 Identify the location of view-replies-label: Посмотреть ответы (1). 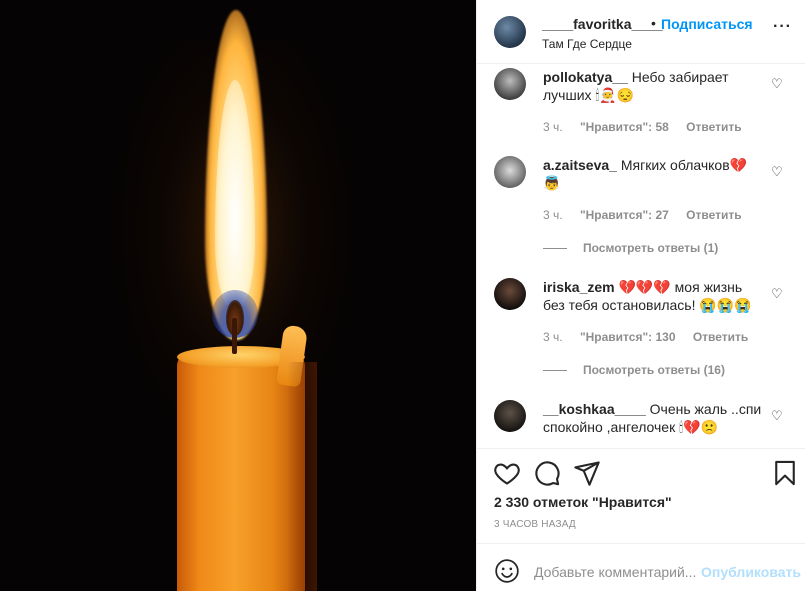
(651, 248).